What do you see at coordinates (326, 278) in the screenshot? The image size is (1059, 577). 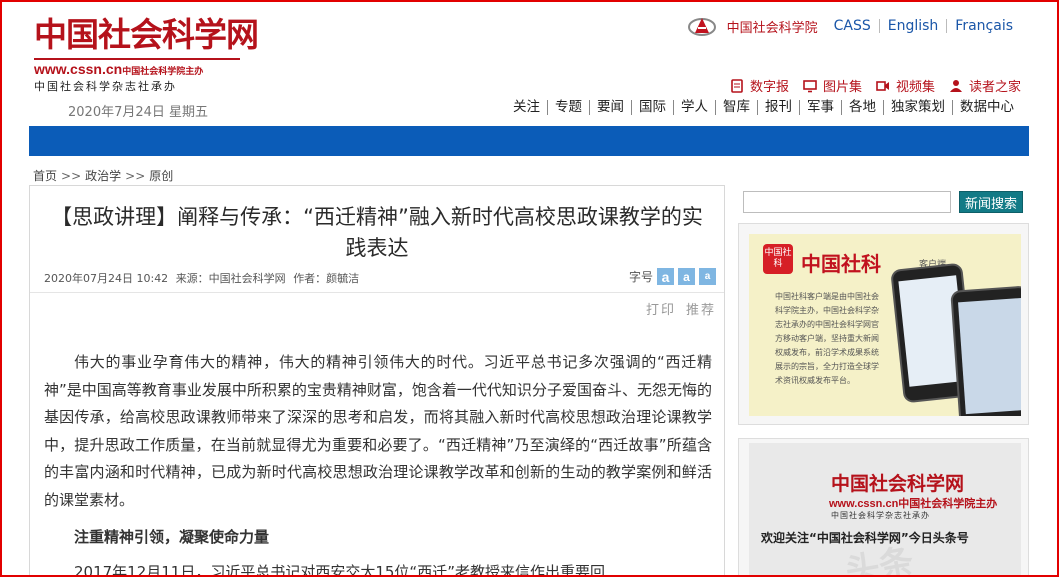 I see `article-author: 作者：颜毓洁` at bounding box center [326, 278].